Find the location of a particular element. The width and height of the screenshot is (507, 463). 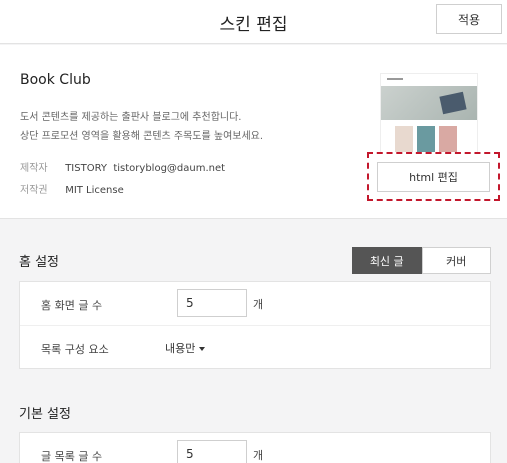

list-post-count-label: 글 목록 글 수 is located at coordinates (72, 456).